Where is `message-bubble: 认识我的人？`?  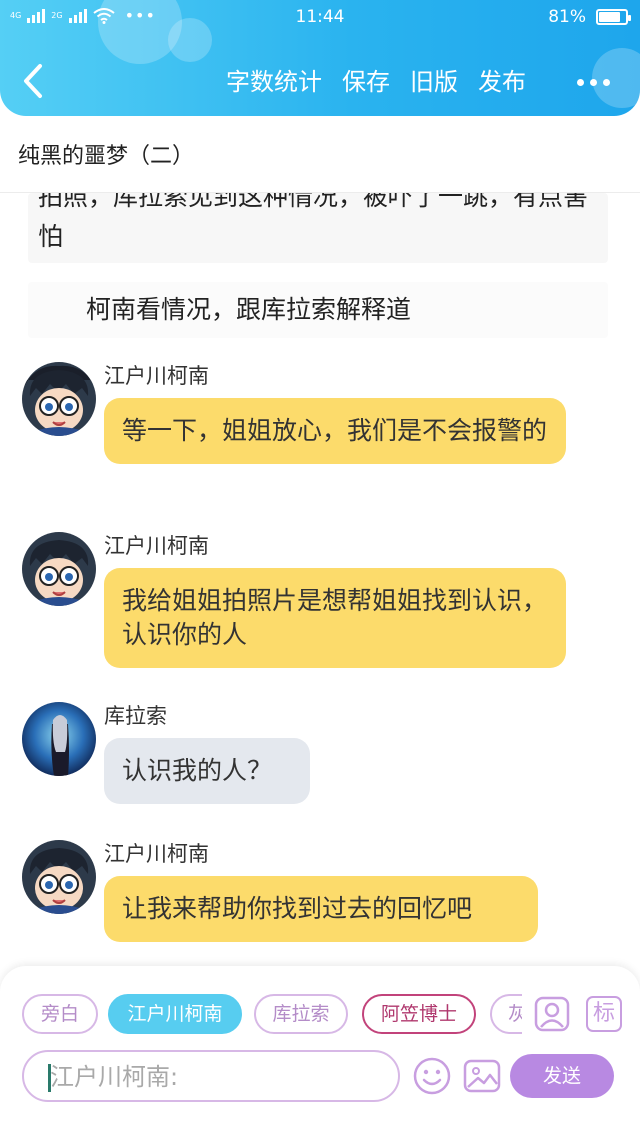
message-bubble: 认识我的人？ is located at coordinates (207, 771).